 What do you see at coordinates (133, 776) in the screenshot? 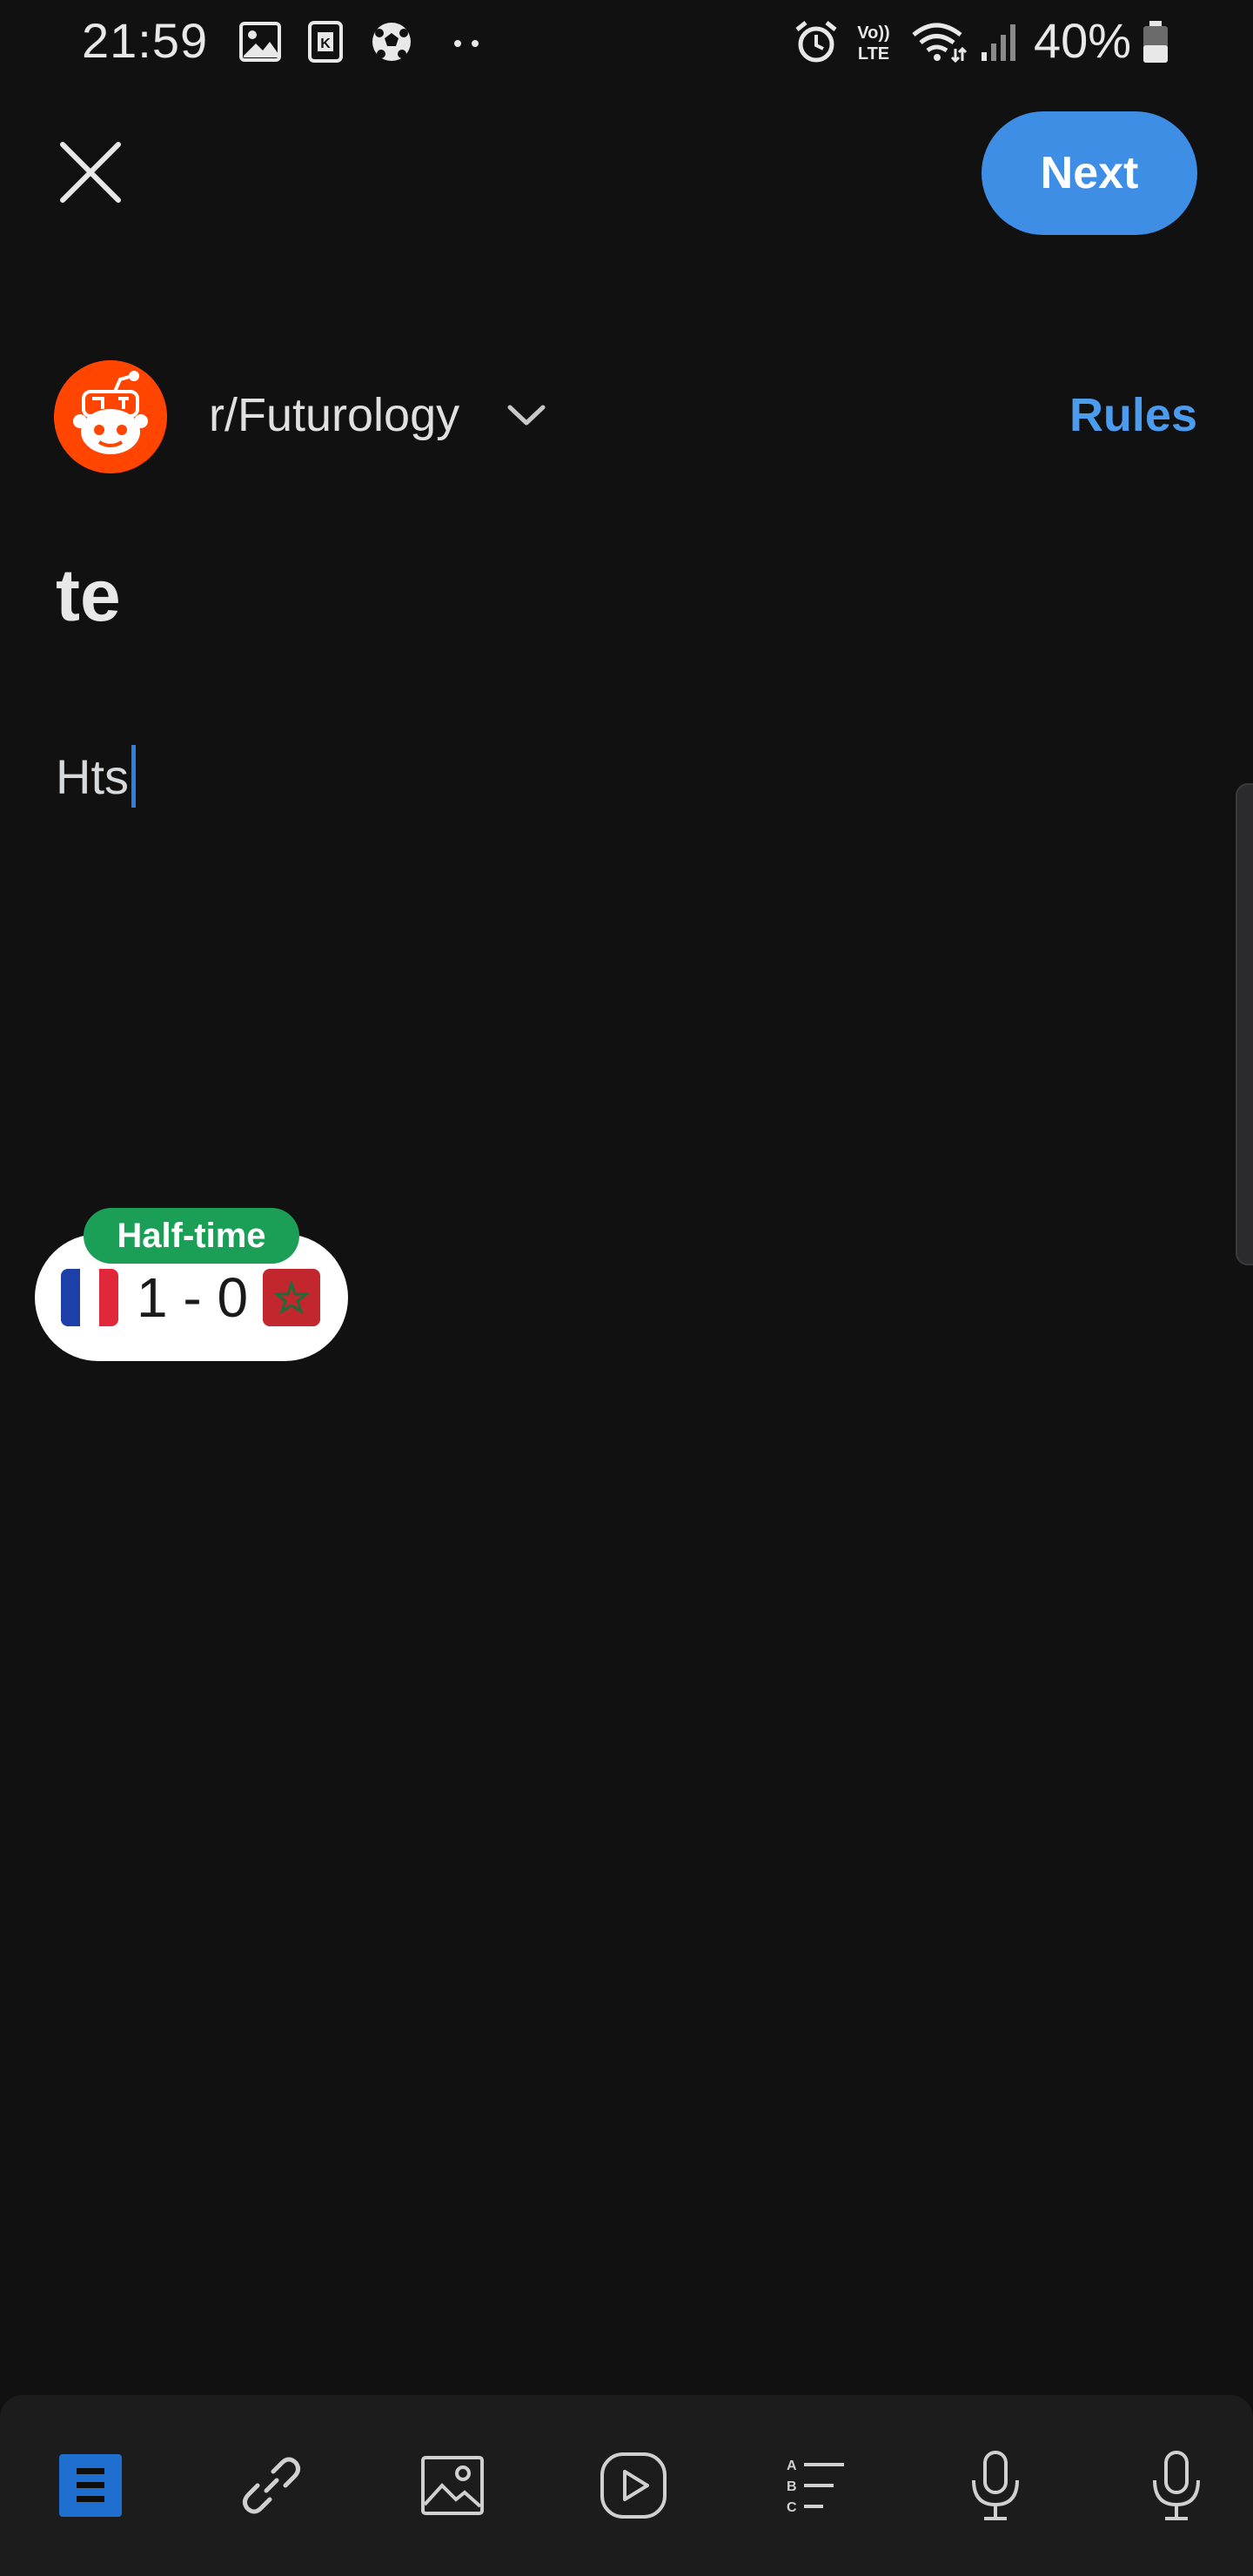
I see `text-cursor` at bounding box center [133, 776].